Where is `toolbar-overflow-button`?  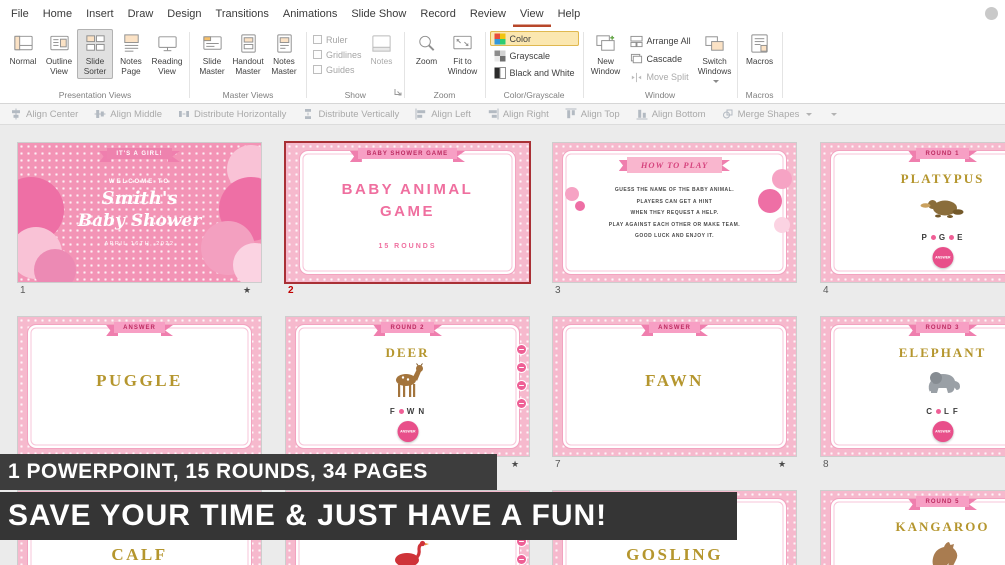
toolbar-overflow-button is located at coordinates (833, 114).